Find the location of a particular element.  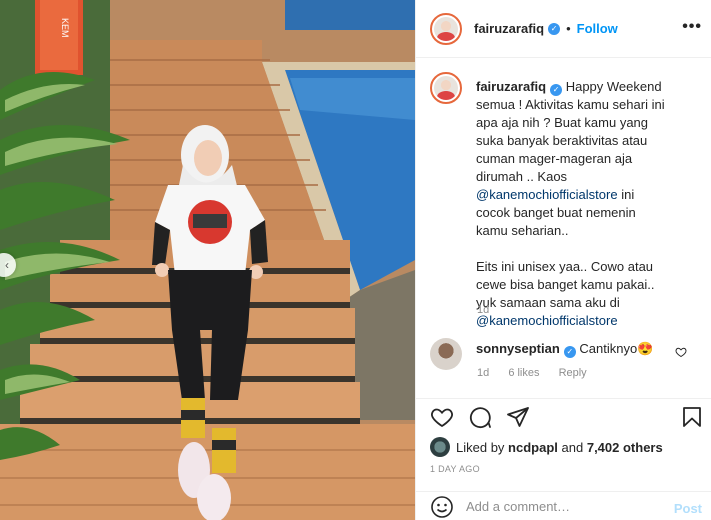

post-header: fairuzarafiq ✓ • Follow ••• is located at coordinates (563, 29).